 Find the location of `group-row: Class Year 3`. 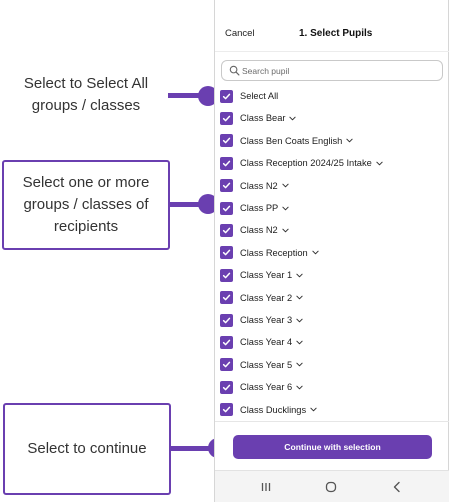

group-row: Class Year 3 is located at coordinates (261, 320).